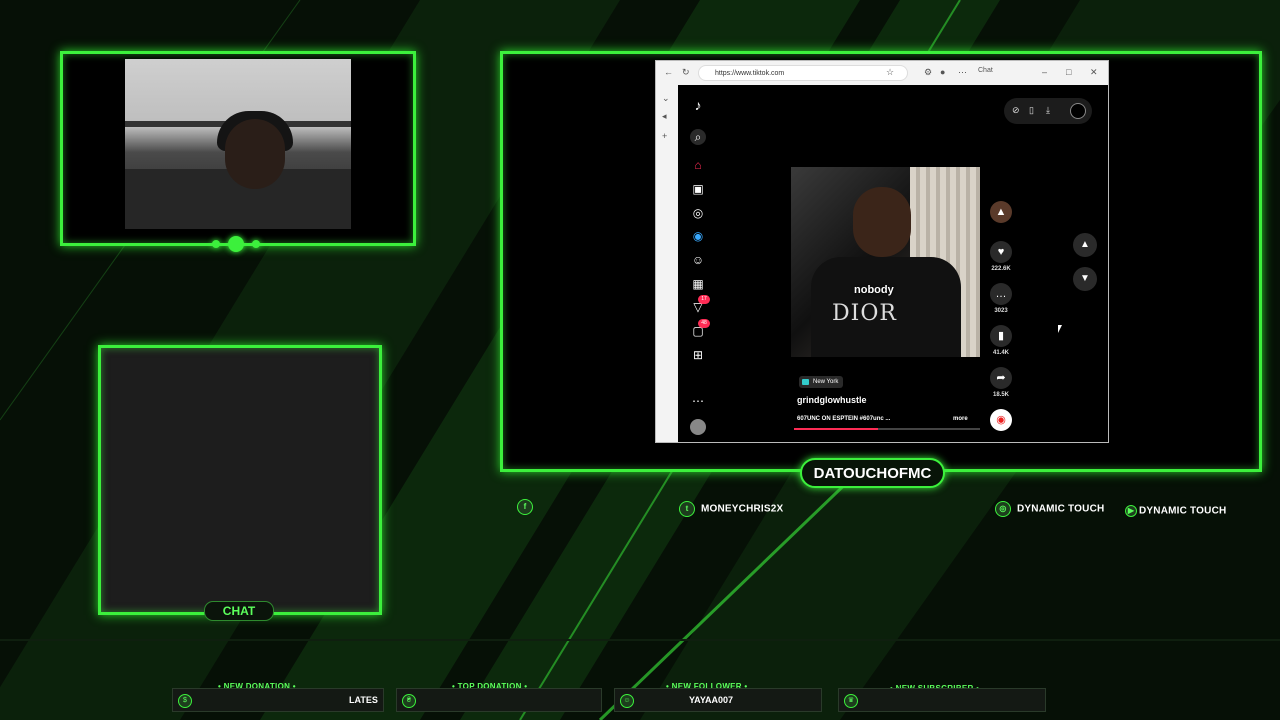 Image resolution: width=1280 pixels, height=720 pixels. Describe the element at coordinates (711, 700) in the screenshot. I see `new-follower-value: YAYAA007` at that location.